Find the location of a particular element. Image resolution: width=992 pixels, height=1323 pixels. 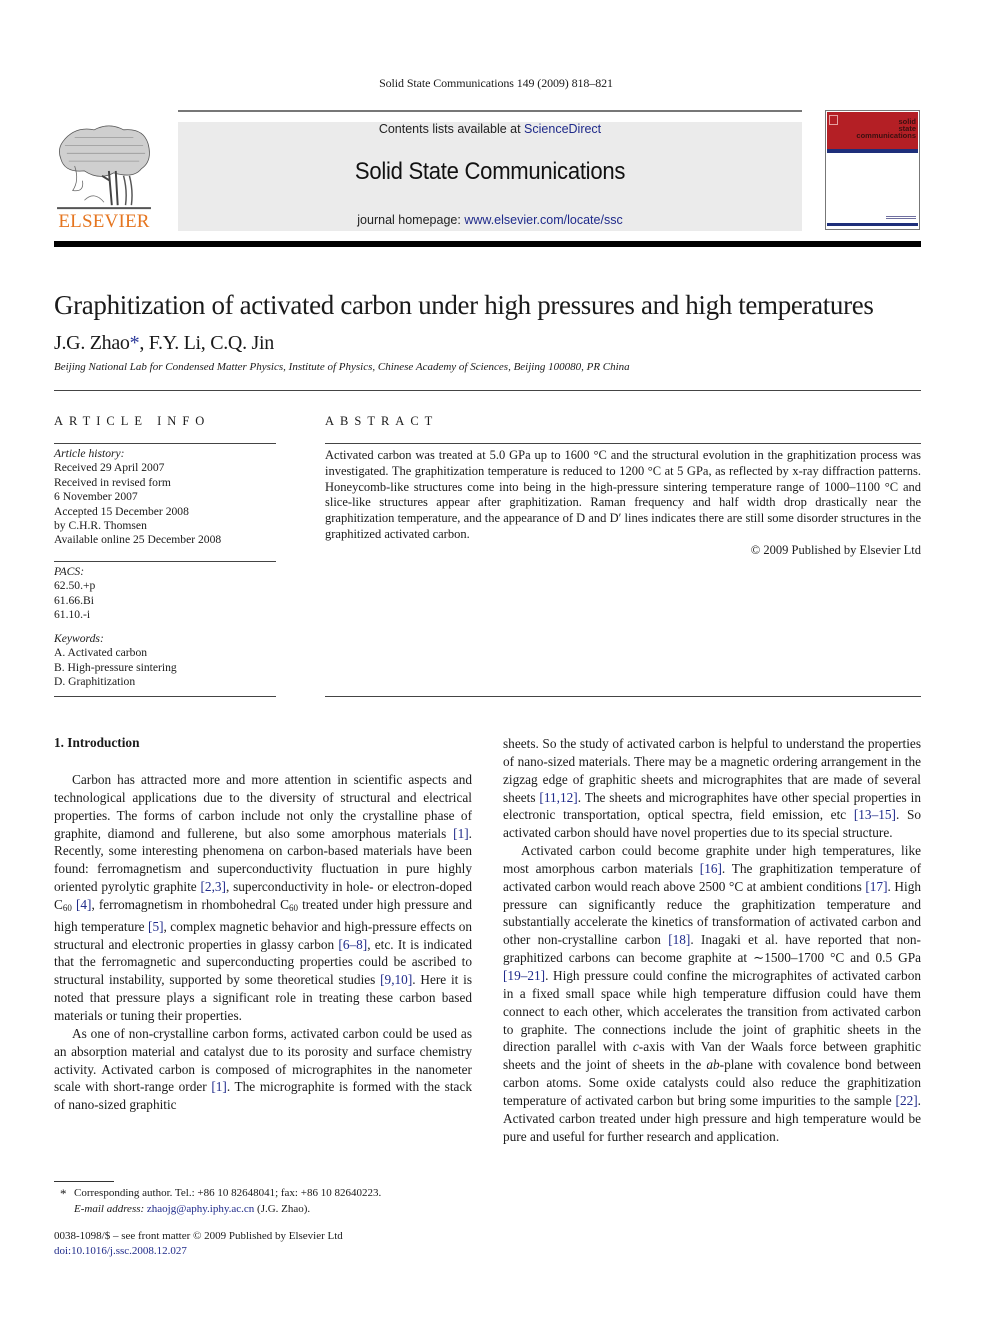

title-divider is located at coordinates (487, 390).